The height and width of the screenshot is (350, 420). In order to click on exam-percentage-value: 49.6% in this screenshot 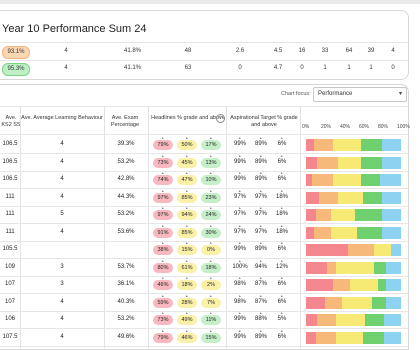, I will do `click(126, 336)`.